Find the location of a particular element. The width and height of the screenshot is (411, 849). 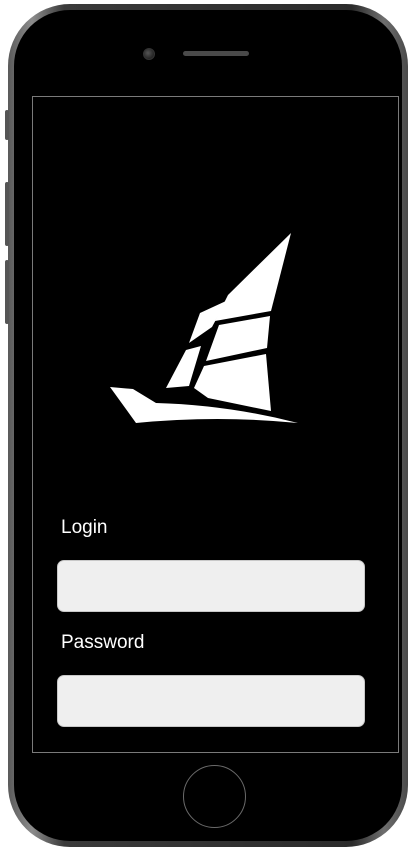

volume-down-button is located at coordinates (7, 292).